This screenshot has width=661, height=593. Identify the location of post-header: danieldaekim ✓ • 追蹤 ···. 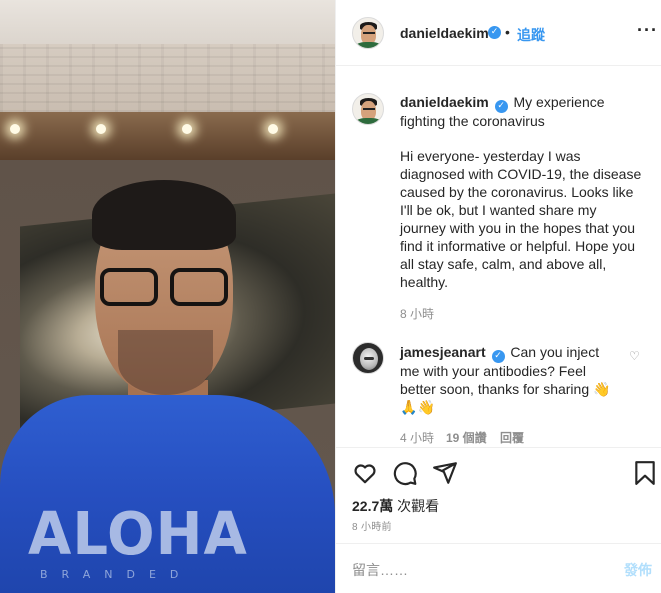
(498, 33).